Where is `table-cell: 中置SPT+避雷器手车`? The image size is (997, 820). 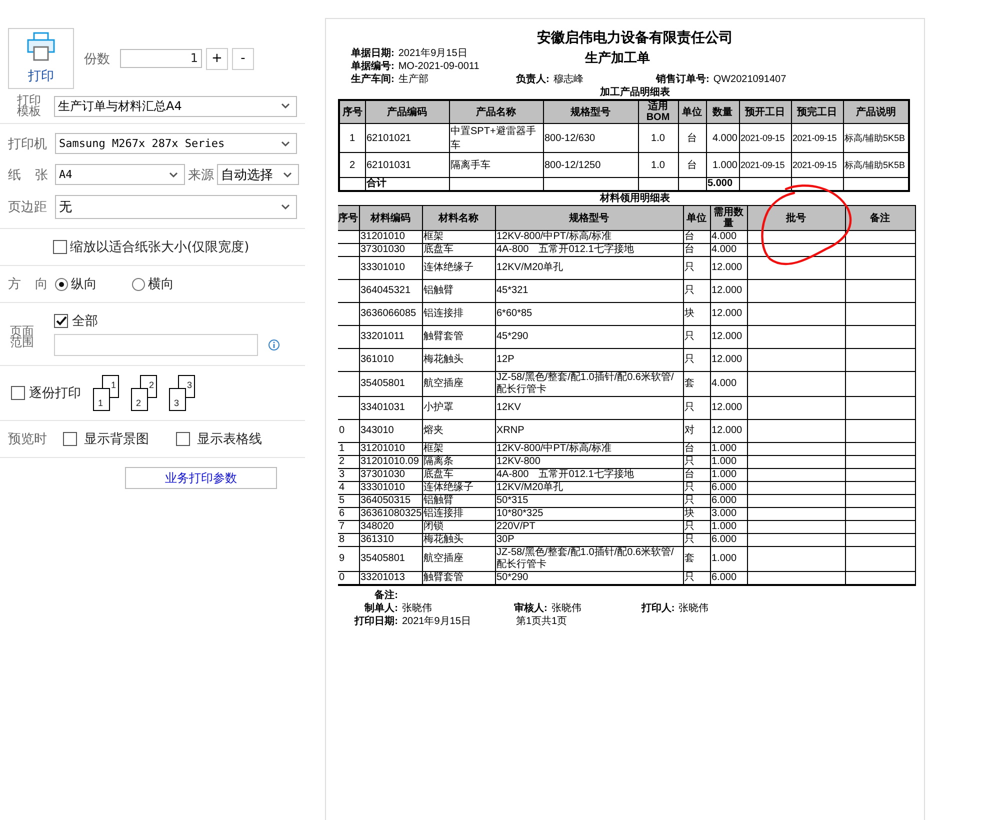
table-cell: 中置SPT+避雷器手车 is located at coordinates (496, 138).